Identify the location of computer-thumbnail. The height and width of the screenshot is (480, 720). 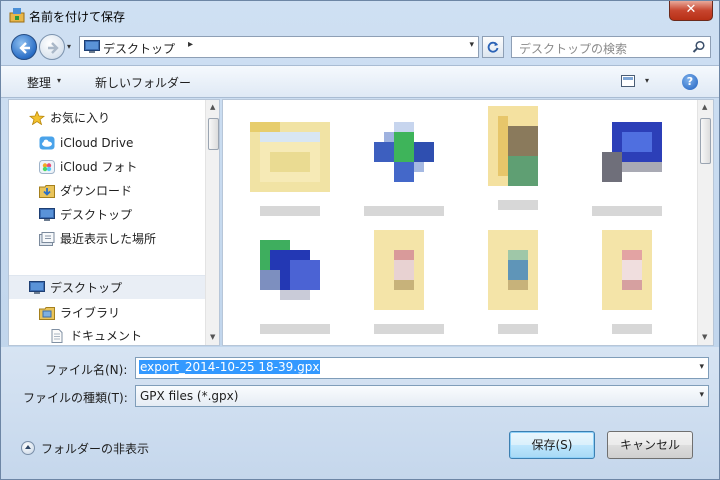
(632, 152).